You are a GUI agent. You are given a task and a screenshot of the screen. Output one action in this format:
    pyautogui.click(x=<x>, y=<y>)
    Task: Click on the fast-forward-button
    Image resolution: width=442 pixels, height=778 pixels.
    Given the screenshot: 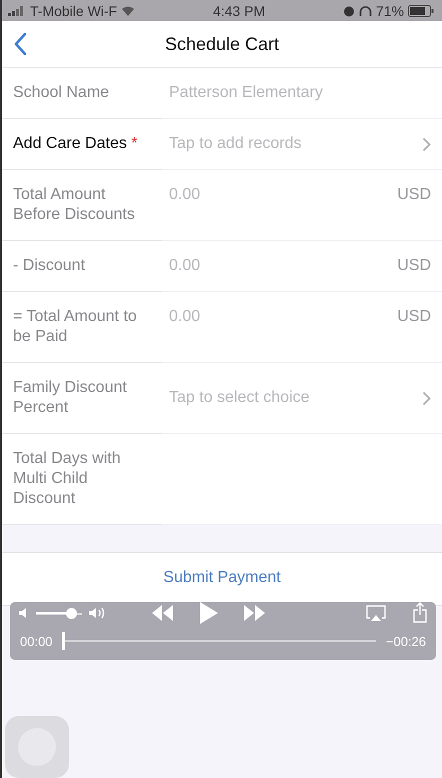 What is the action you would take?
    pyautogui.click(x=254, y=613)
    